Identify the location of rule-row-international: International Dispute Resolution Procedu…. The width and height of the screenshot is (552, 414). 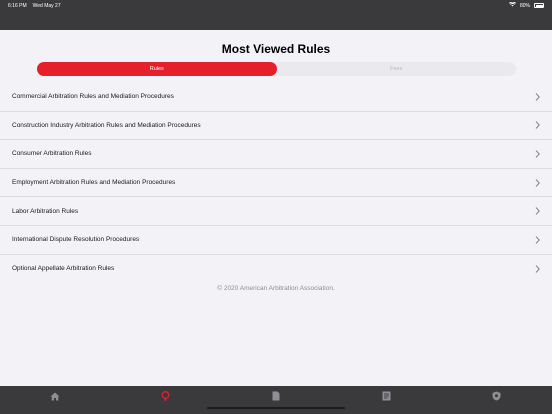
(276, 240).